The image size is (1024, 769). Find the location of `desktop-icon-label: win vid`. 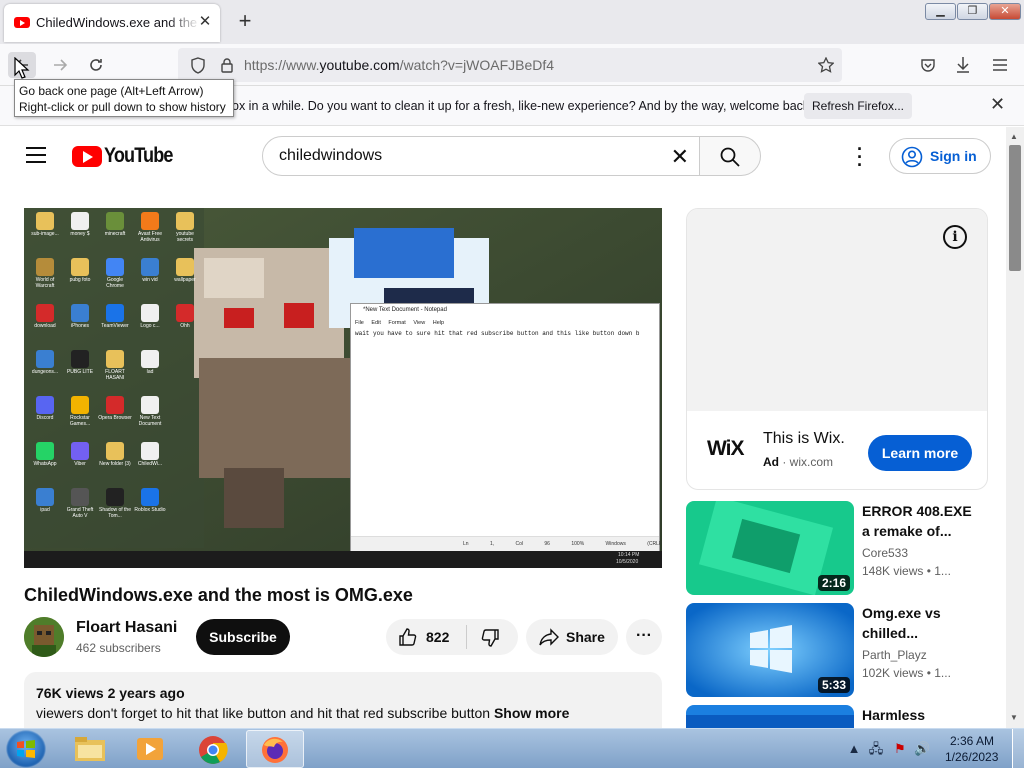

desktop-icon-label: win vid is located at coordinates (150, 280).